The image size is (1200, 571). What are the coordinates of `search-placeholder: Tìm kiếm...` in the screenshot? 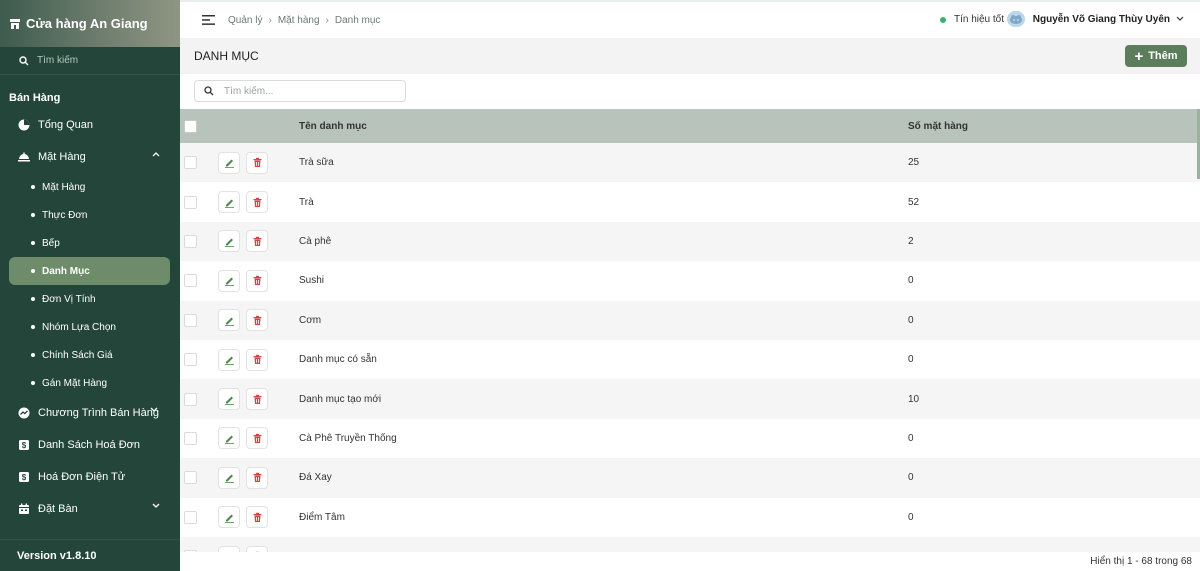 It's located at (249, 91).